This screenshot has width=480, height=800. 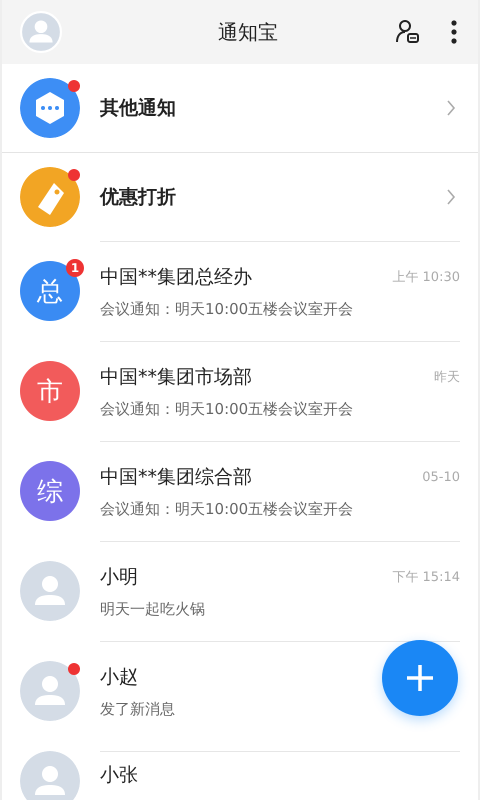 I want to click on chat-name: 中国**集团市场部, so click(x=176, y=377).